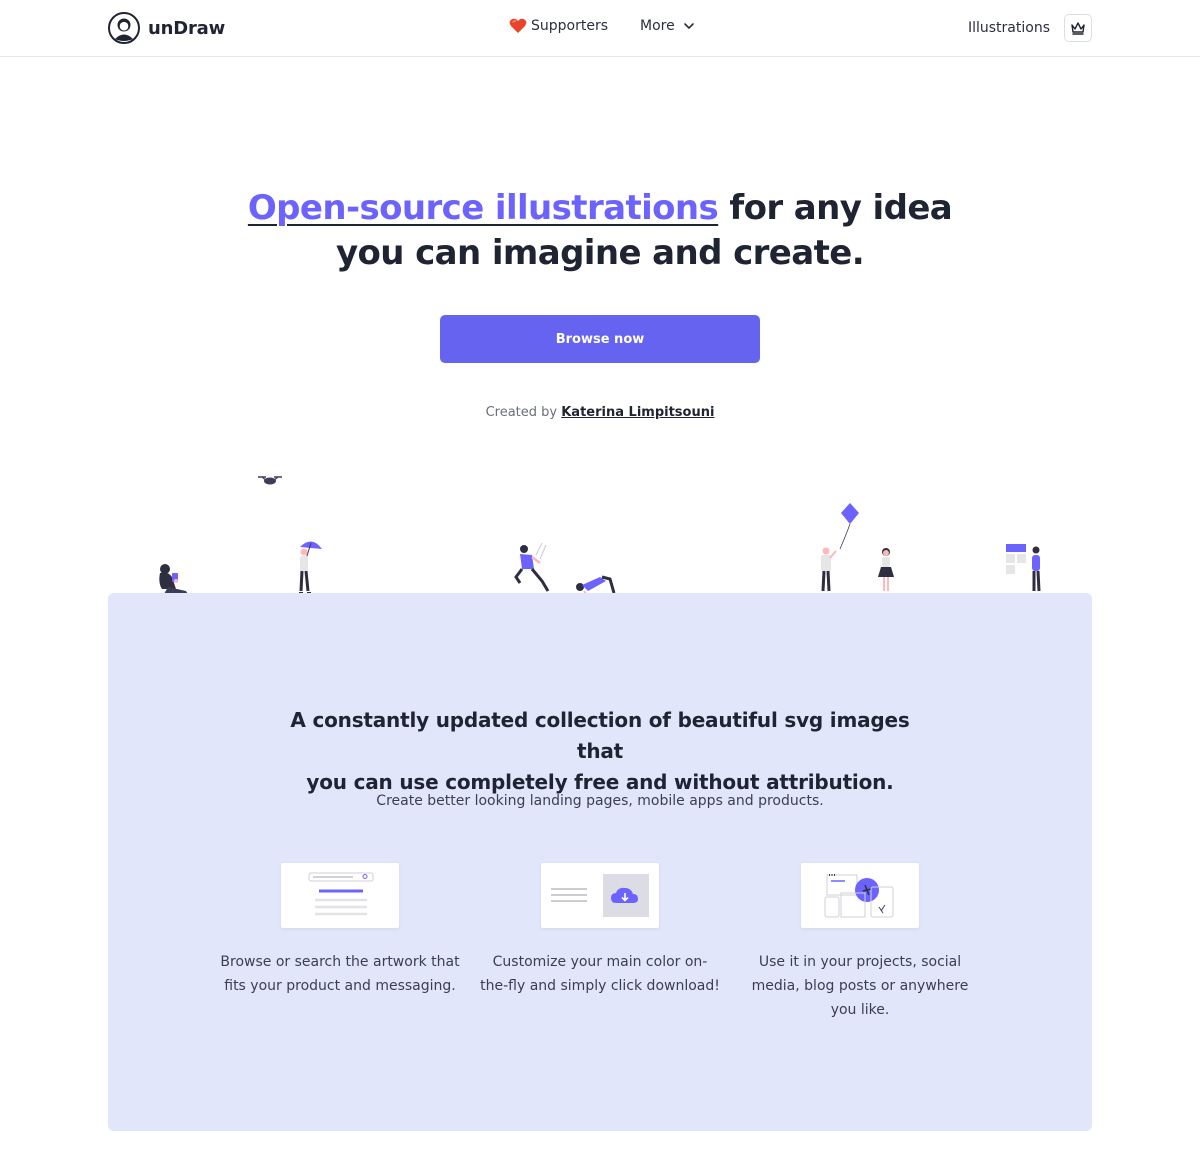  I want to click on nav-more-dropdown: More, so click(667, 26).